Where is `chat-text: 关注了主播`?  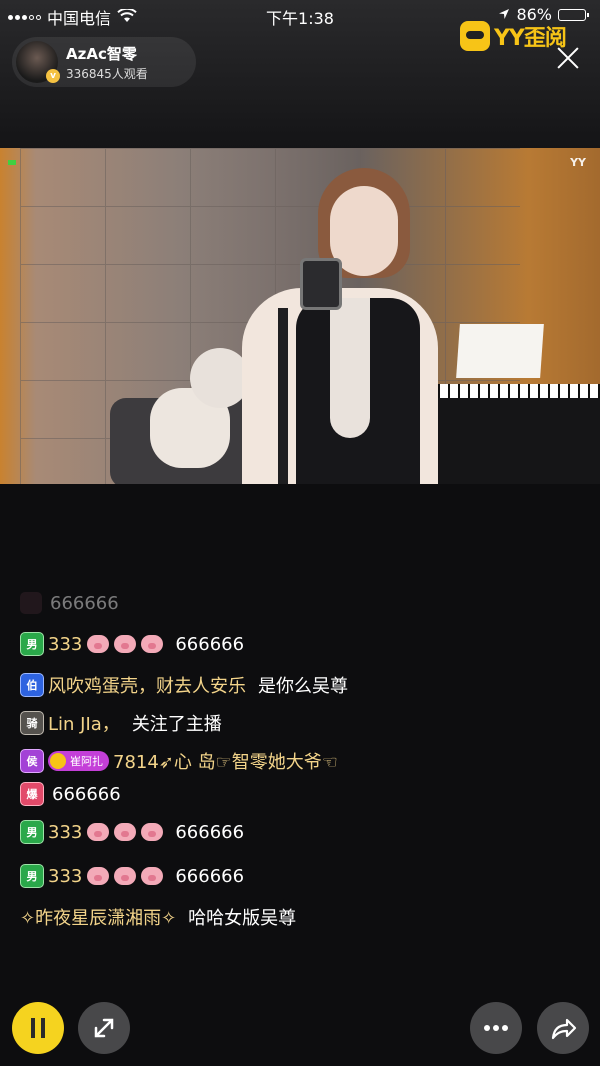 chat-text: 关注了主播 is located at coordinates (176, 724).